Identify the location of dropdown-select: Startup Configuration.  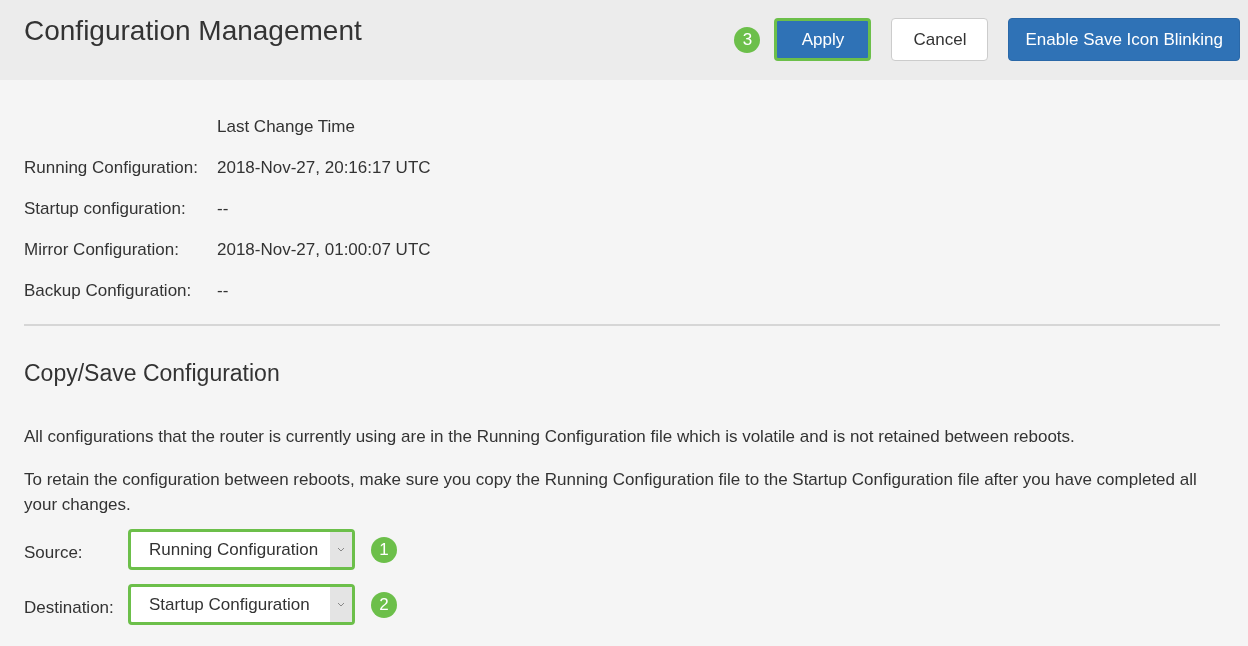
(241, 604).